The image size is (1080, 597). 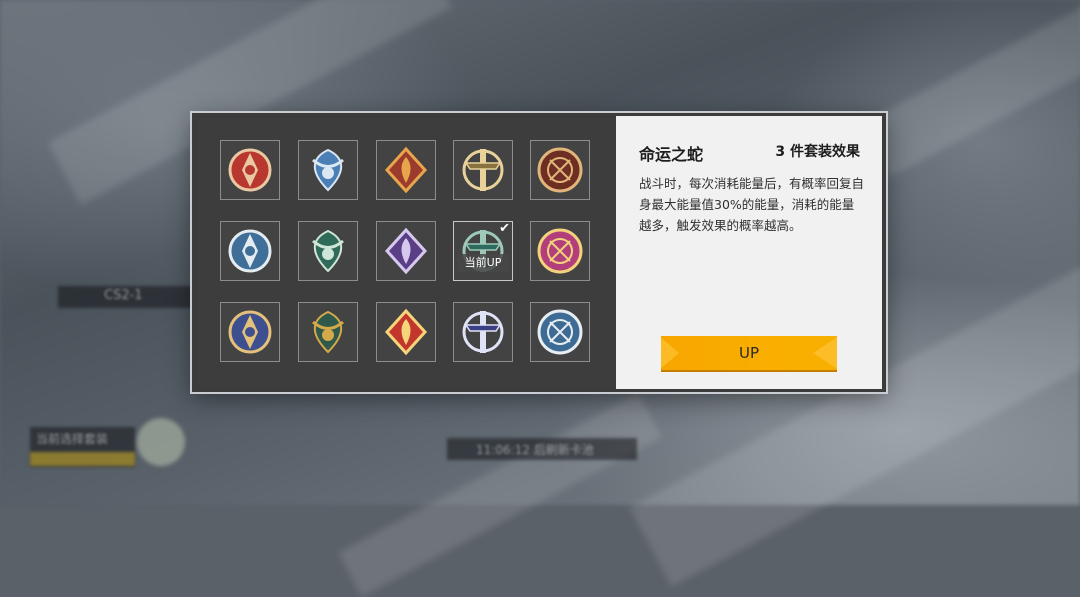 I want to click on current-set-label: 当前选择套装, so click(x=72, y=439).